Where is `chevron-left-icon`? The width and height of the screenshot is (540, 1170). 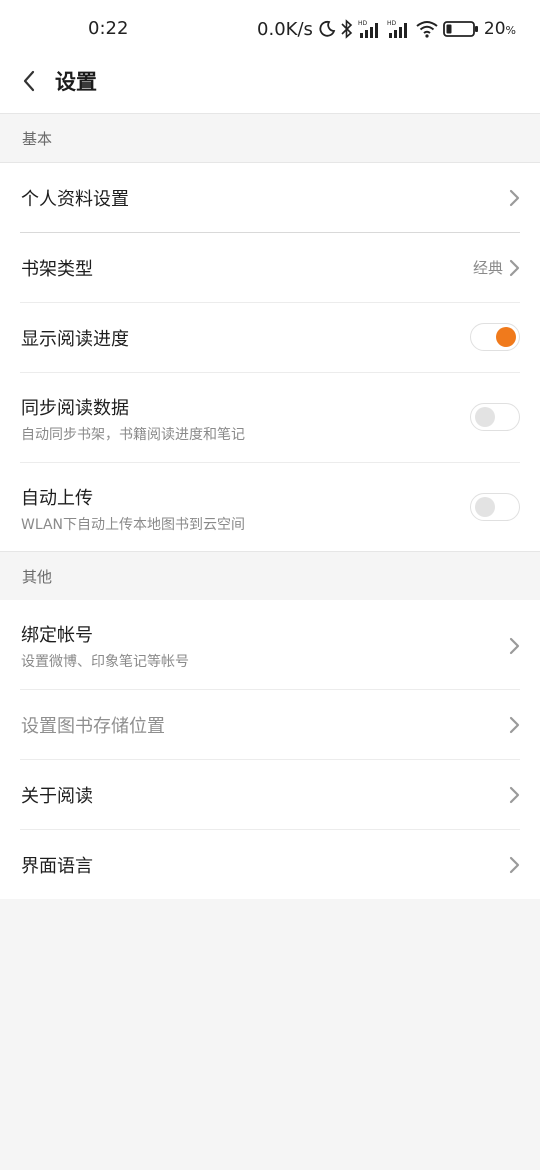
chevron-left-icon is located at coordinates (29, 81).